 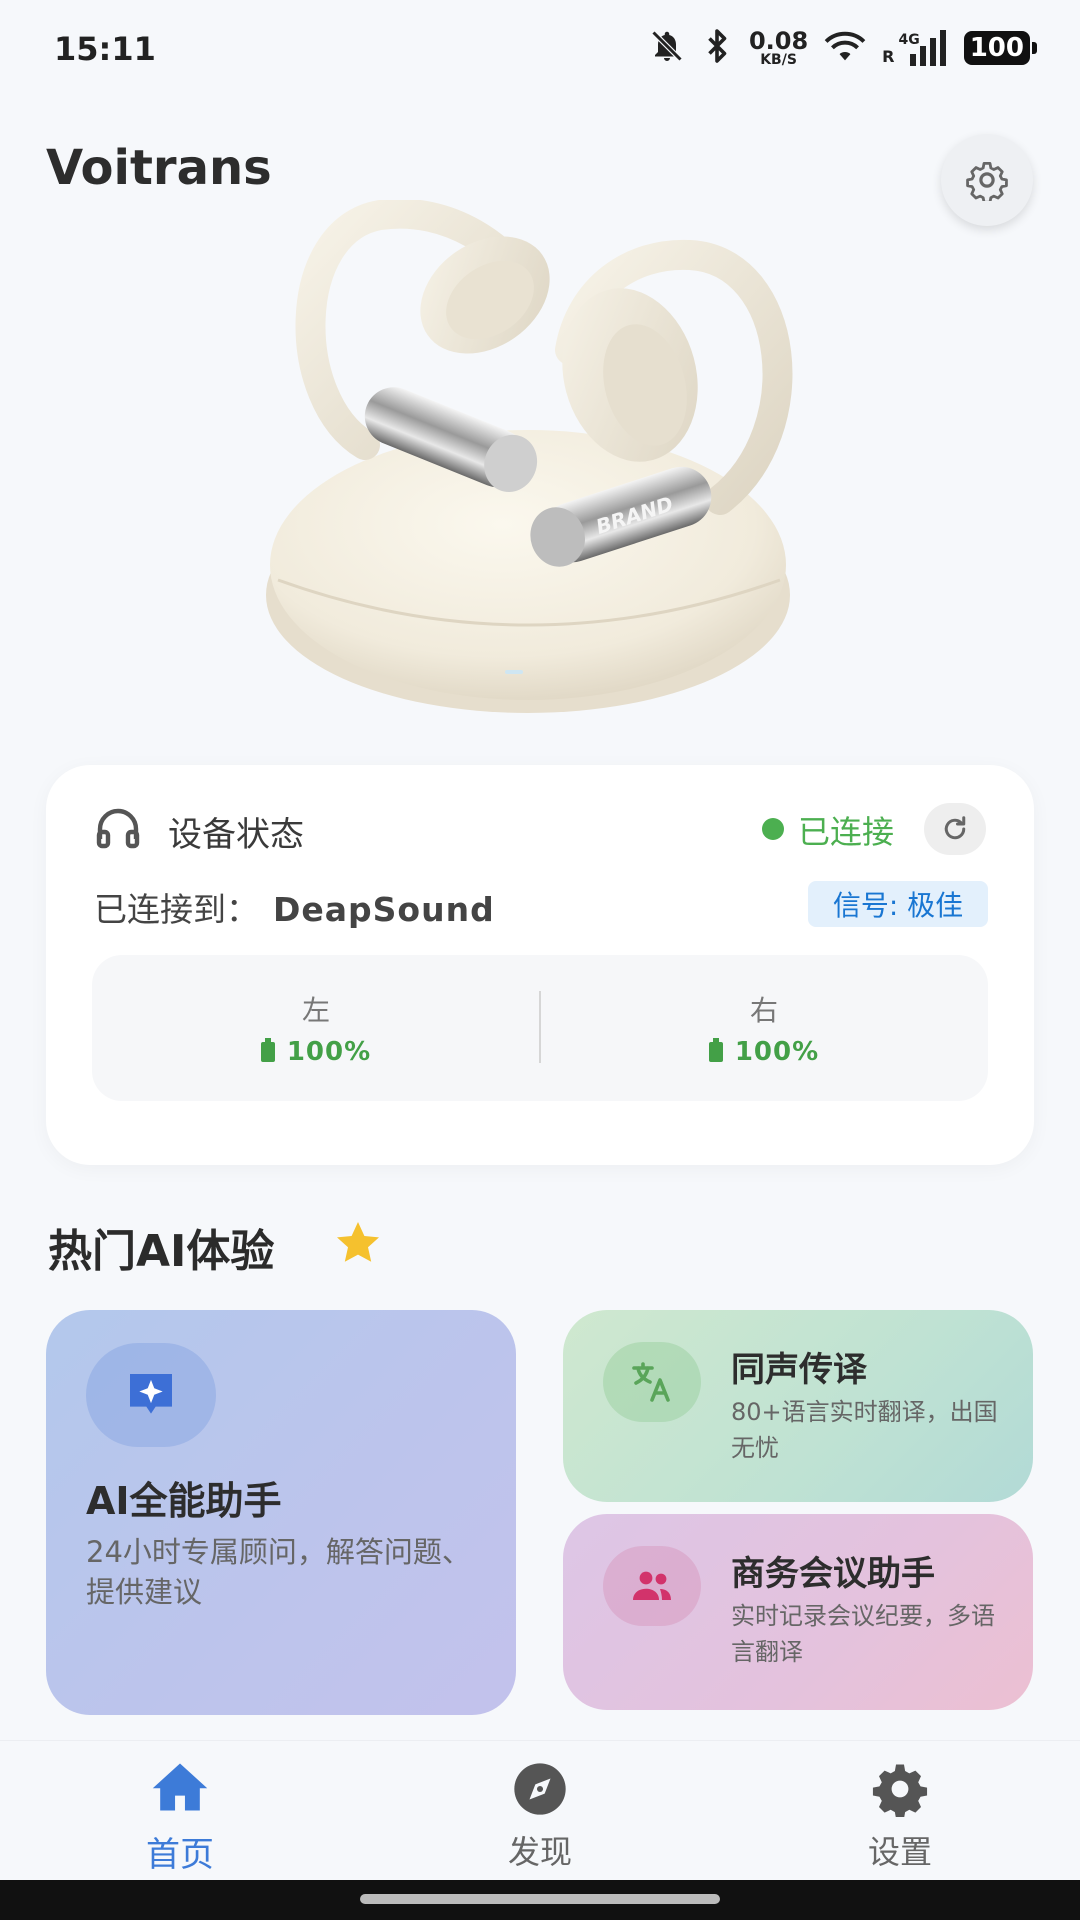 I want to click on status-icons: 0.08 KB/S R 4G 100, so click(x=843, y=47).